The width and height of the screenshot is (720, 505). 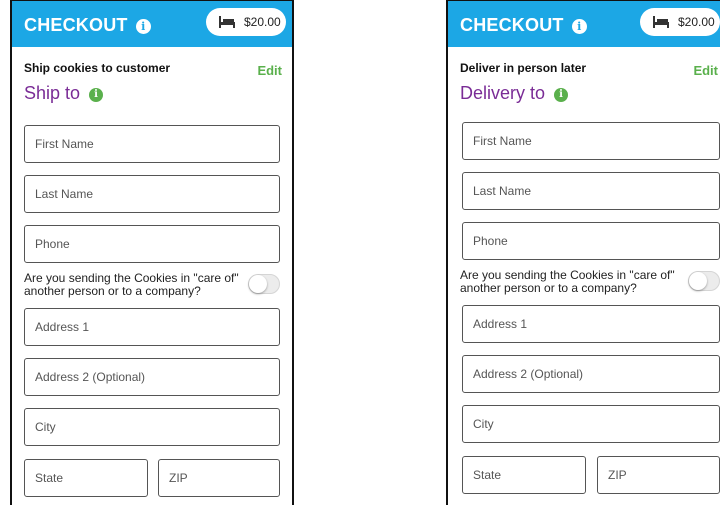 I want to click on section-title-text: Delivery to, so click(x=503, y=93).